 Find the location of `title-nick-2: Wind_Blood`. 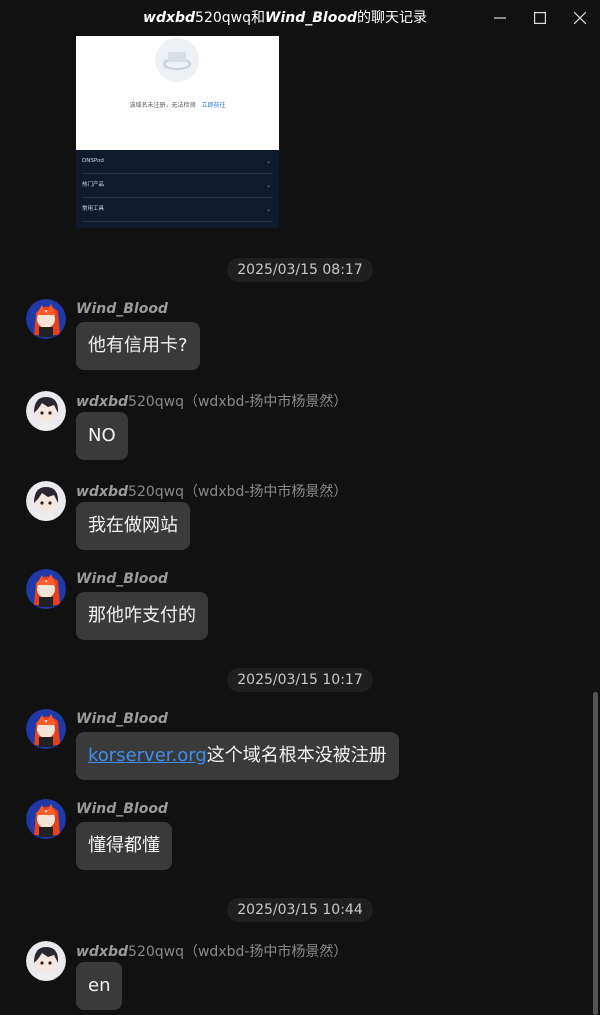

title-nick-2: Wind_Blood is located at coordinates (311, 18).